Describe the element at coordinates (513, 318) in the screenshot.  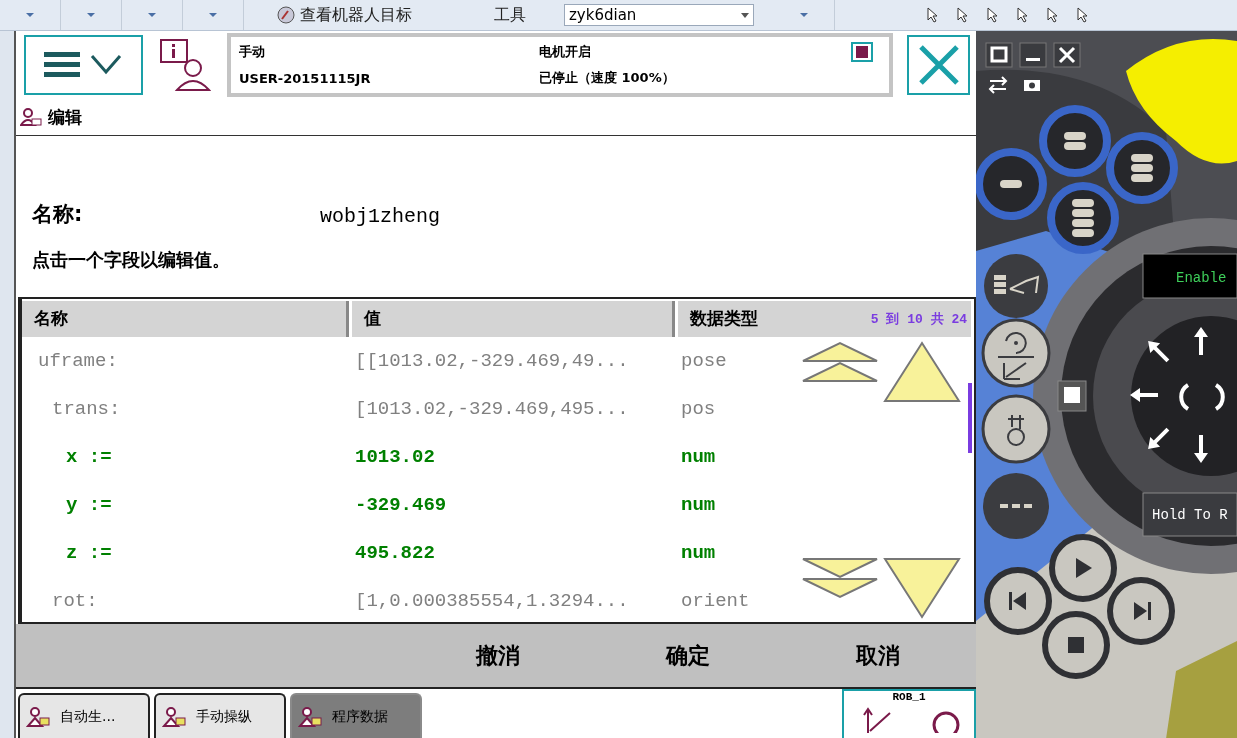
I see `column-header: 值` at that location.